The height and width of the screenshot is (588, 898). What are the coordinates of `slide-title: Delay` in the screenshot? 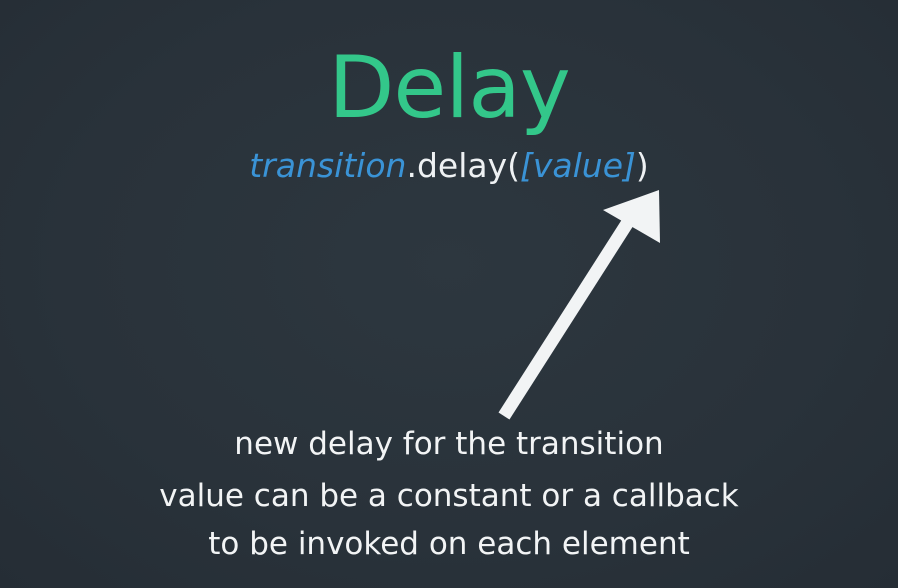 It's located at (449, 88).